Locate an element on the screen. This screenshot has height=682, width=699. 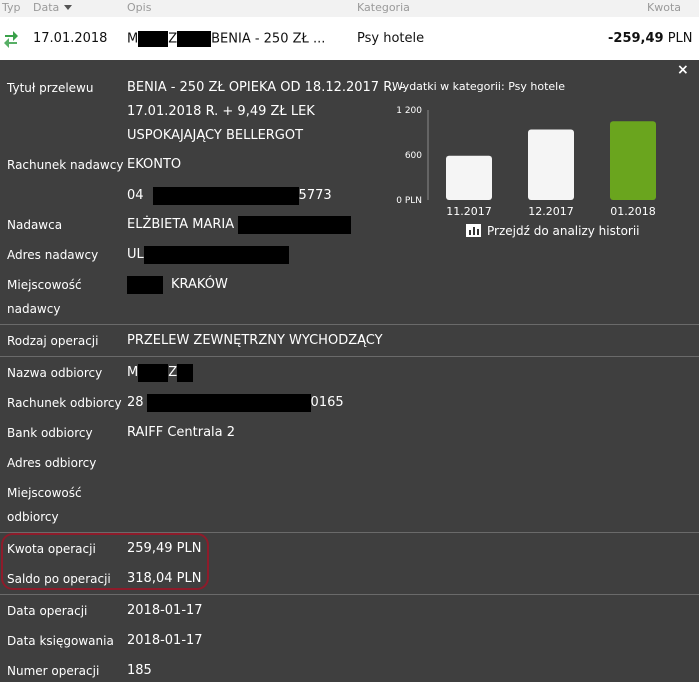
row-amount-value: -259,49 is located at coordinates (636, 38).